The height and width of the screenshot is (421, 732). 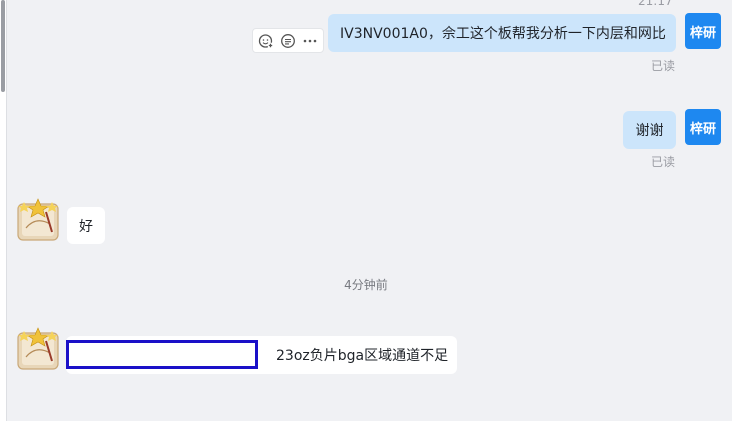 I want to click on scrollbar-thumb, so click(x=3, y=46).